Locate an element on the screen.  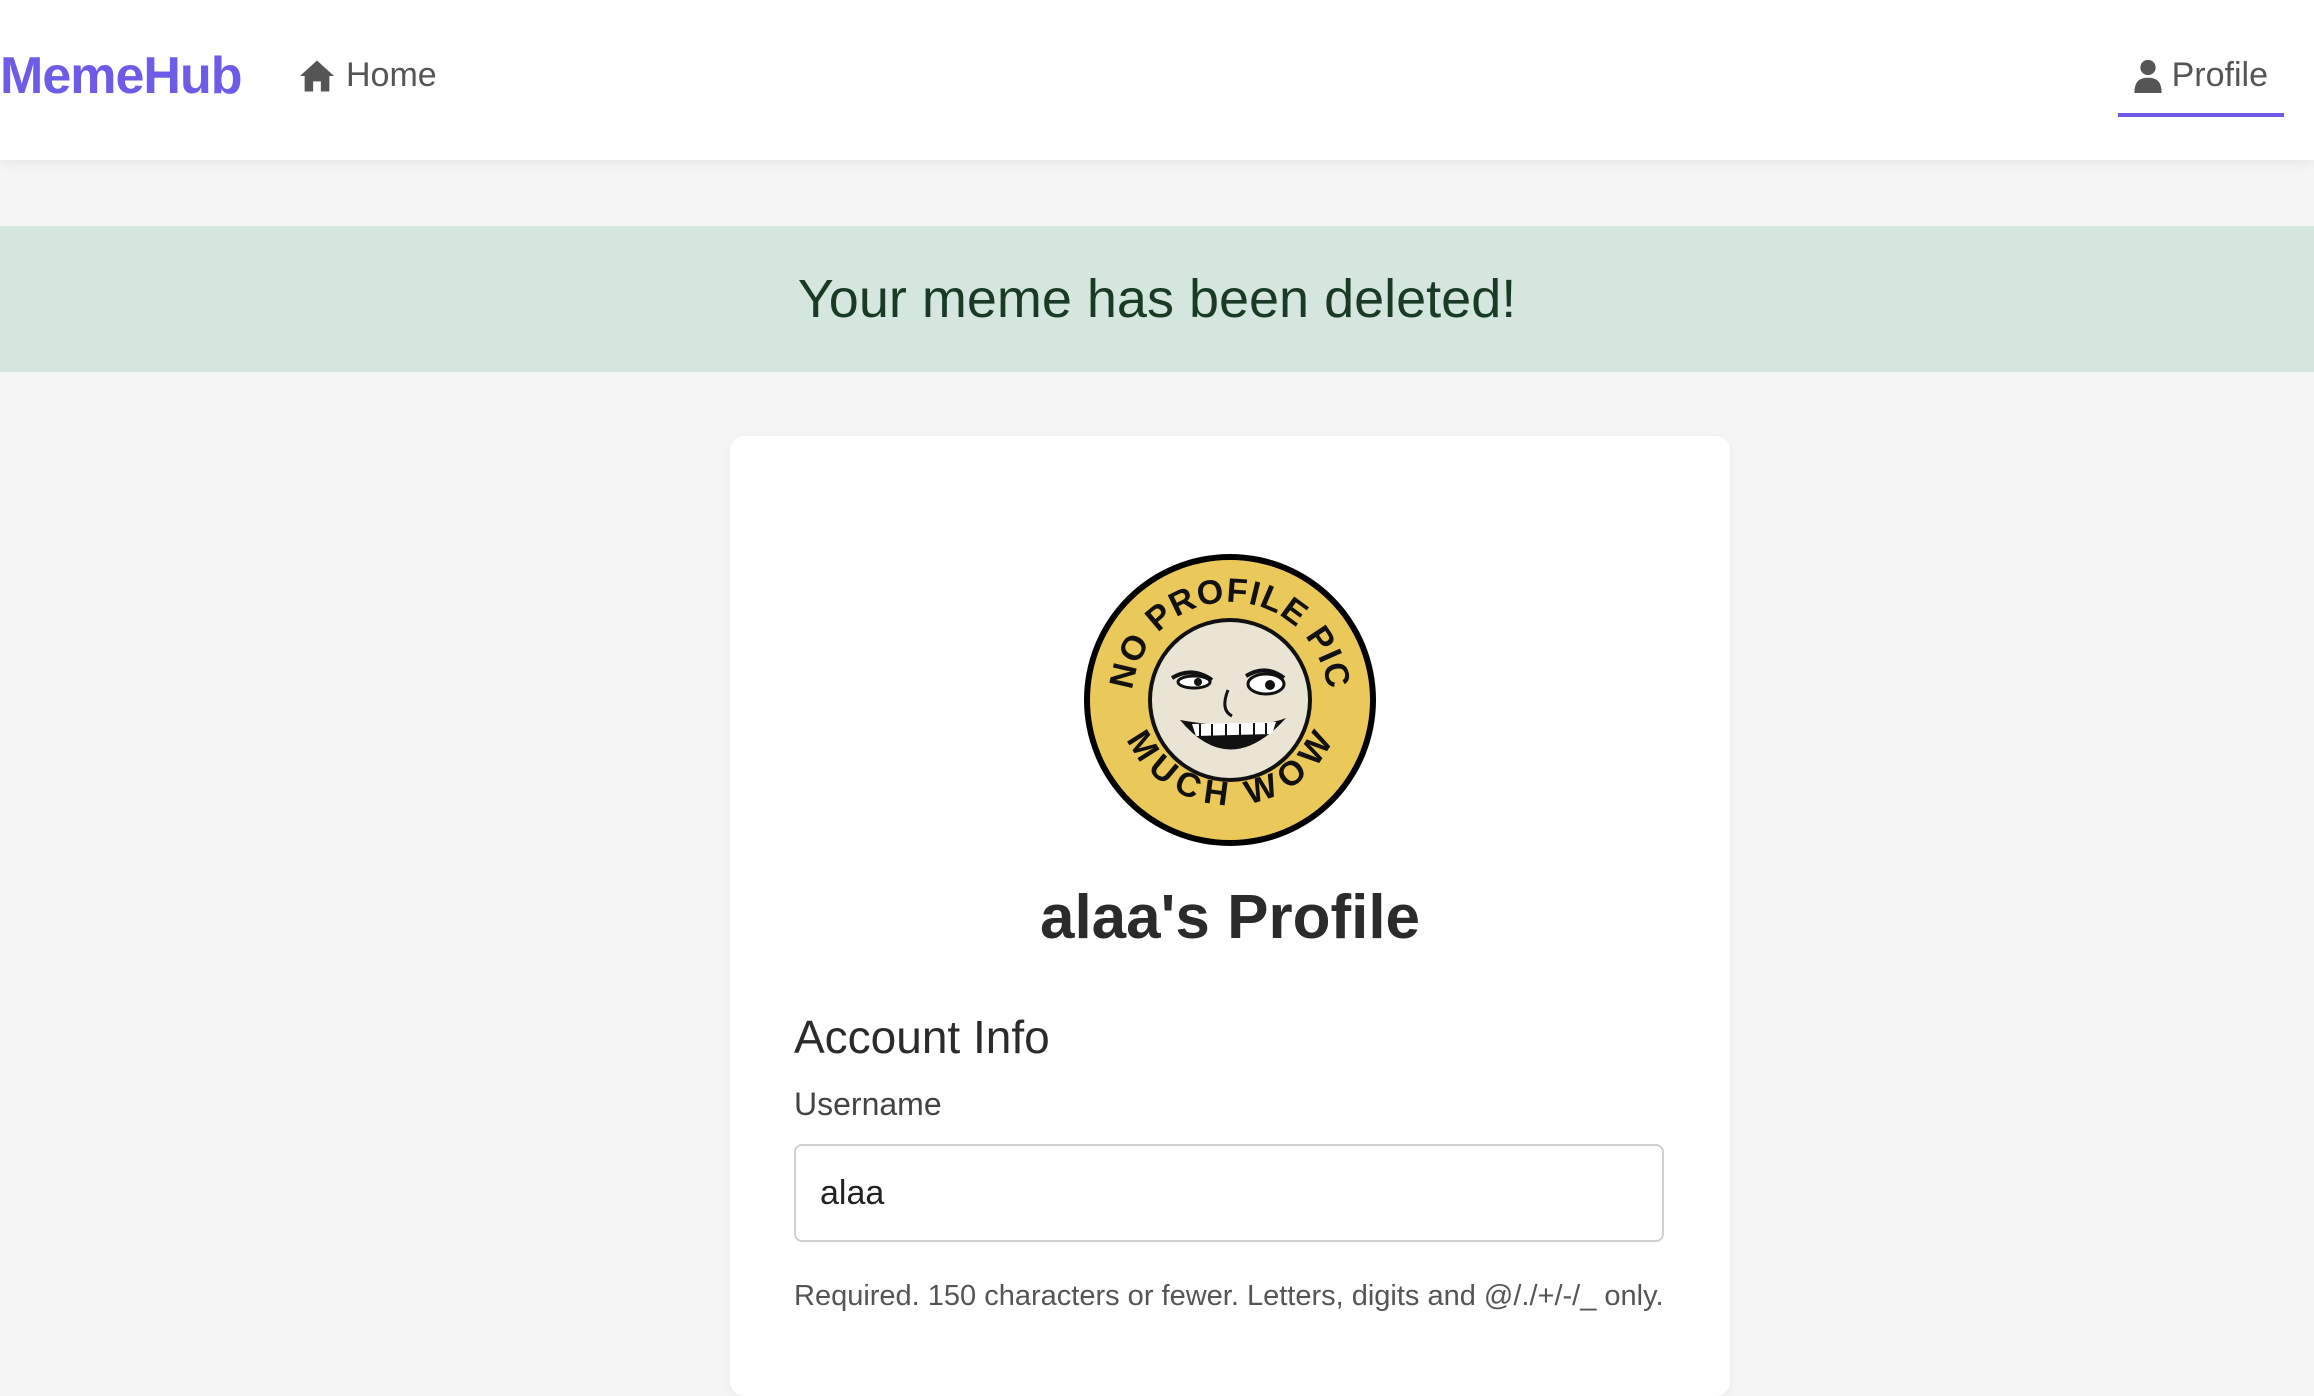
username-input is located at coordinates (1229, 1193).